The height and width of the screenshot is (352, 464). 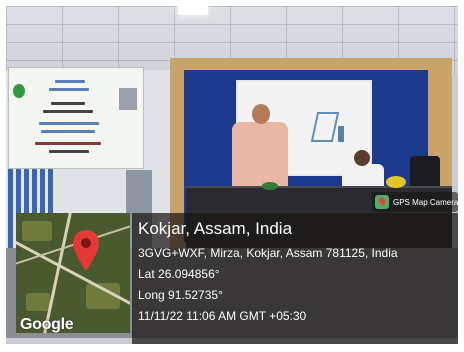 What do you see at coordinates (362, 158) in the screenshot?
I see `seated-guest-head` at bounding box center [362, 158].